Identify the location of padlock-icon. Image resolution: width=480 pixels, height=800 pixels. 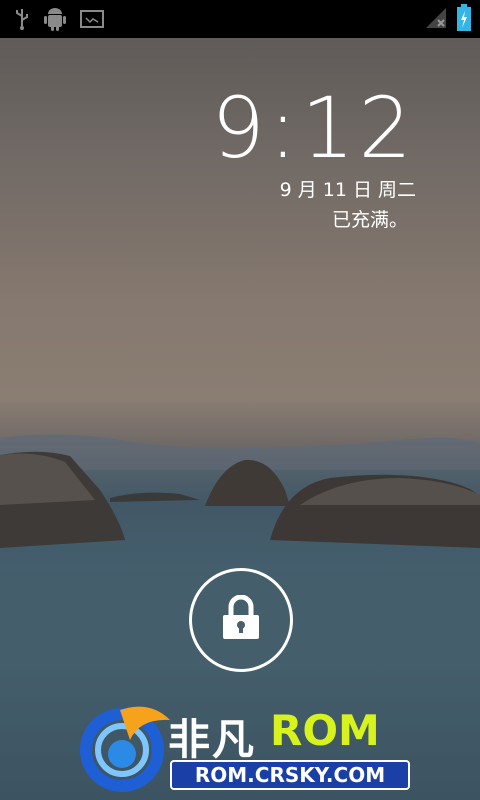
(241, 619).